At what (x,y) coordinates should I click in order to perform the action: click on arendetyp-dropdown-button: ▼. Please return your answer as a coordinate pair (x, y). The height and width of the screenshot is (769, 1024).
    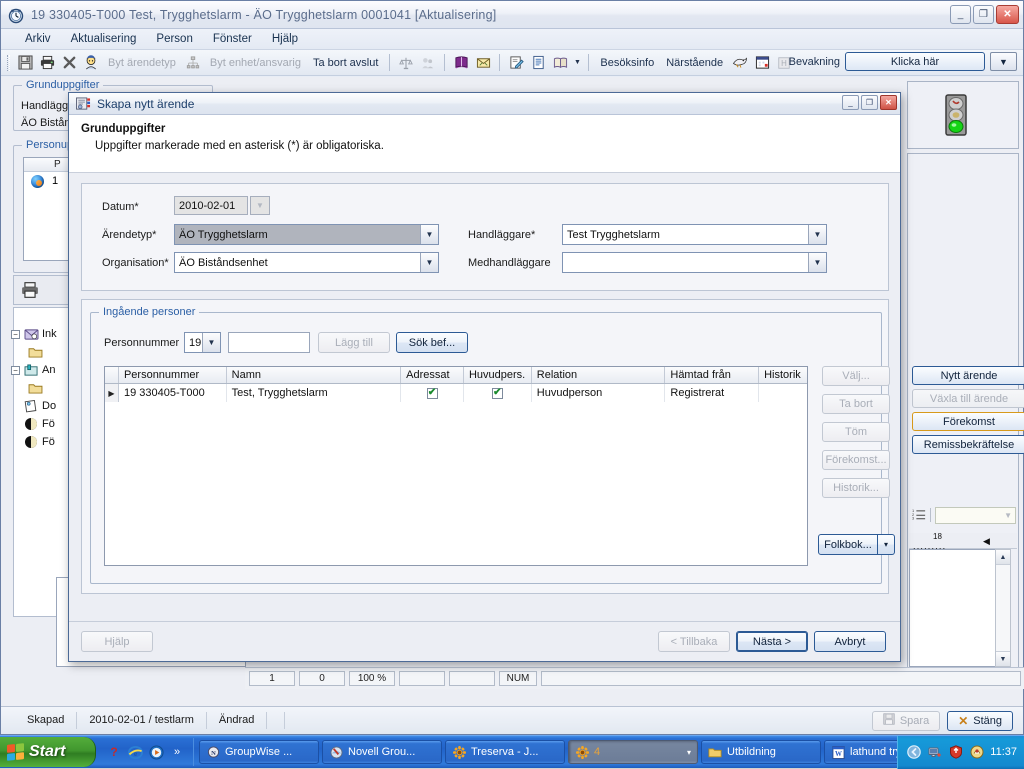
    Looking at the image, I should click on (429, 234).